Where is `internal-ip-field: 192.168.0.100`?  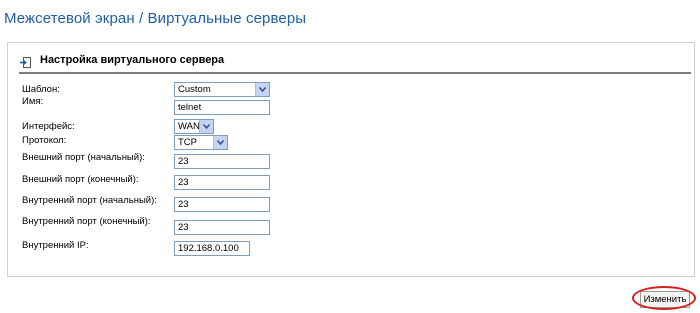 internal-ip-field: 192.168.0.100 is located at coordinates (212, 248).